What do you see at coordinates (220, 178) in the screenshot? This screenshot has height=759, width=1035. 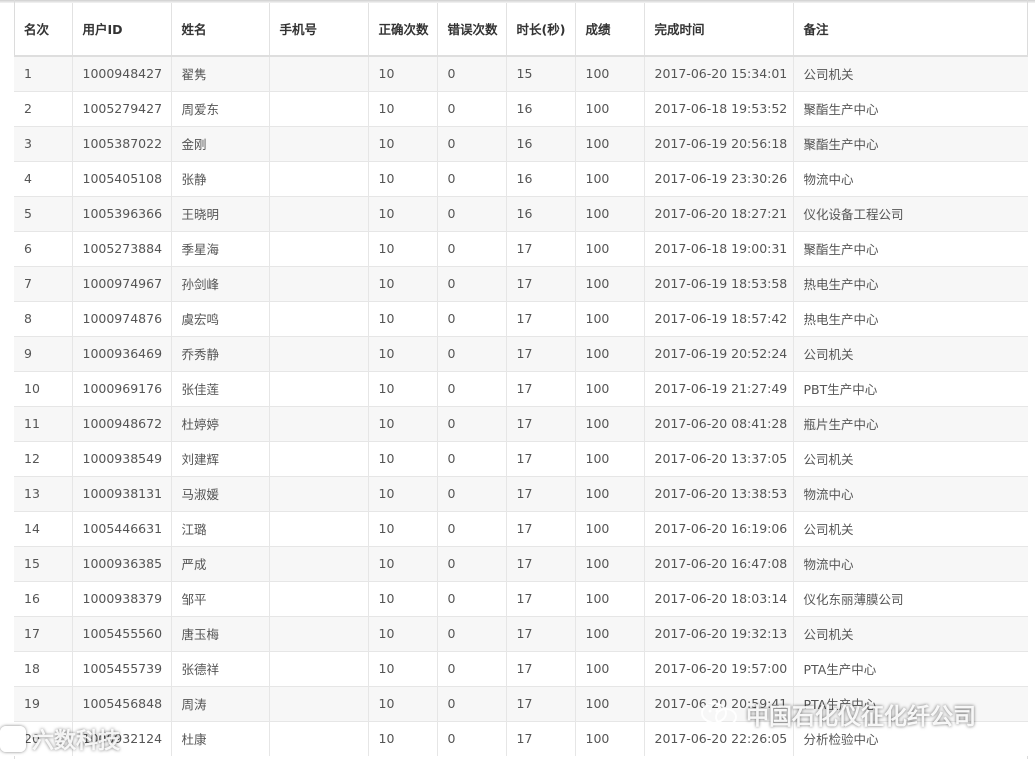 I see `name-cell: 张静` at bounding box center [220, 178].